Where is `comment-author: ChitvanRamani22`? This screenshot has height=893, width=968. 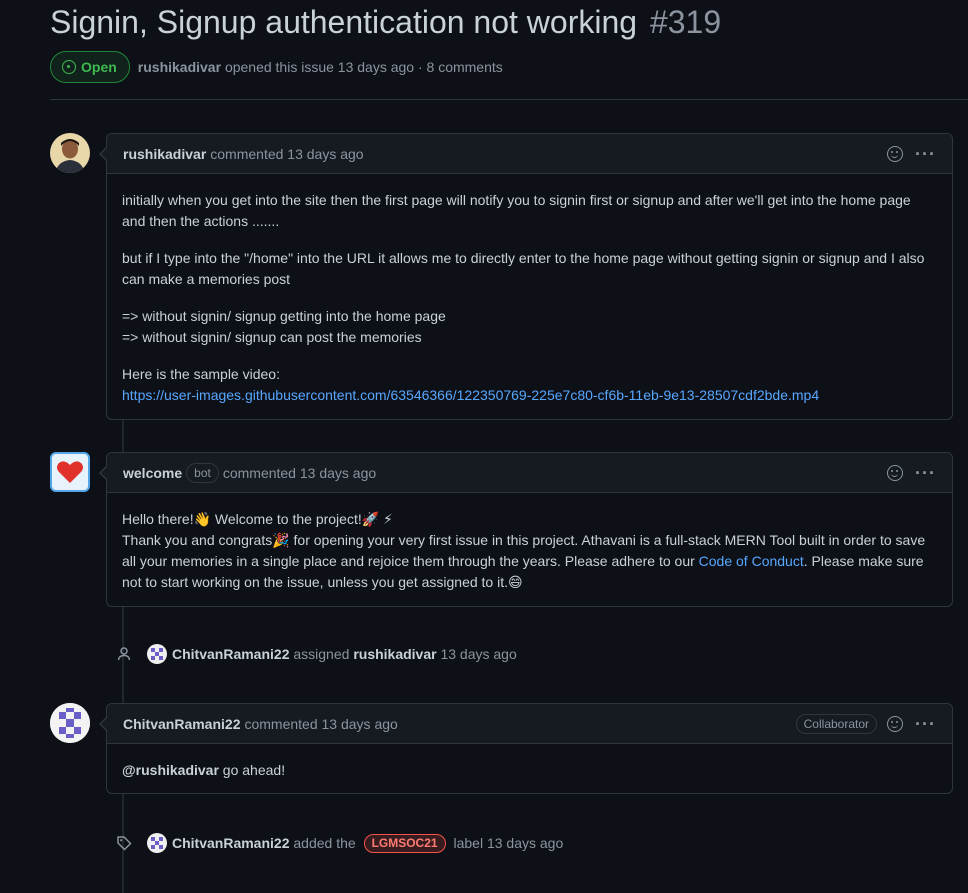 comment-author: ChitvanRamani22 is located at coordinates (181, 724).